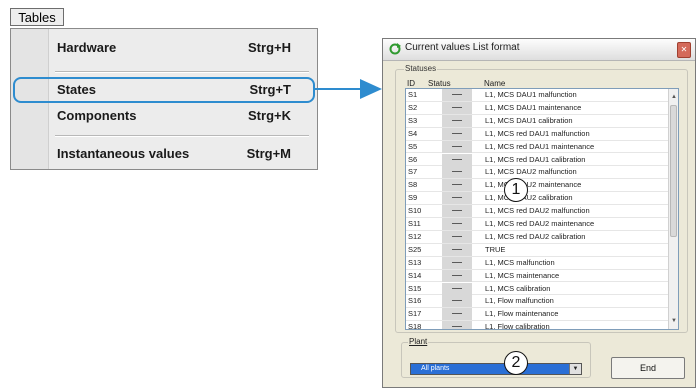  Describe the element at coordinates (411, 83) in the screenshot. I see `column-header-id: ID` at that location.